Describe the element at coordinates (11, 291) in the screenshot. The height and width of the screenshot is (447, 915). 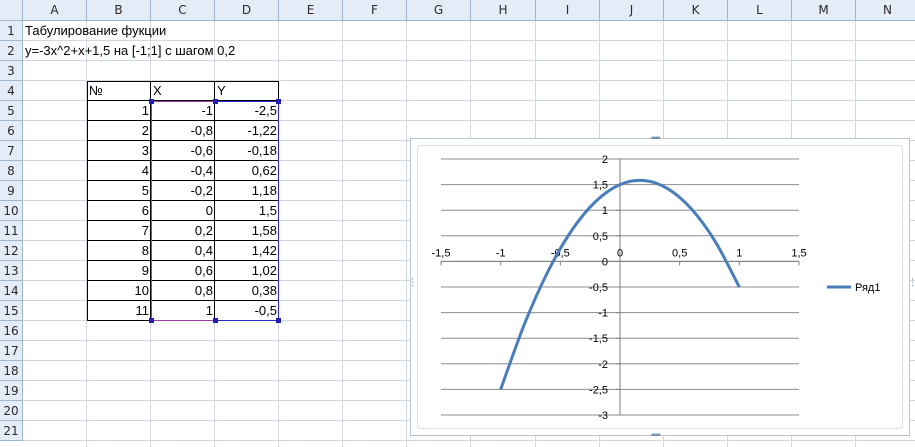
I see `row-header-14: 14` at that location.